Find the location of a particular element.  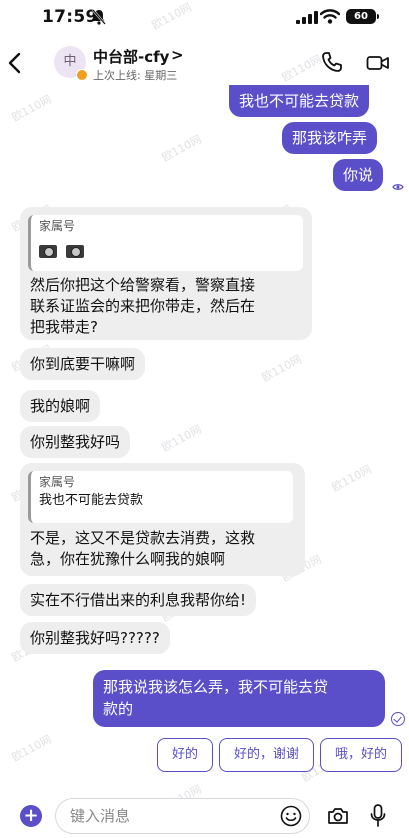

message-text: 那我该咋弄 is located at coordinates (330, 138).